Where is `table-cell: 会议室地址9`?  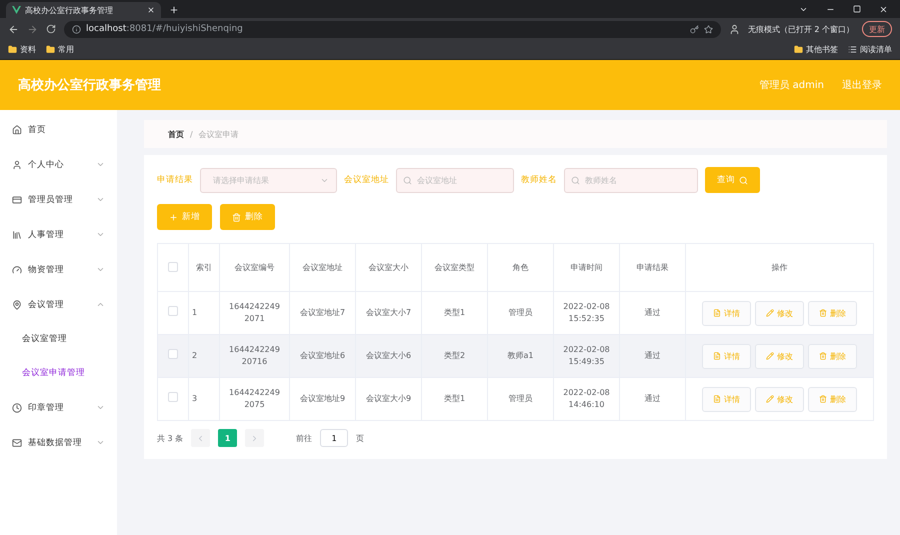 table-cell: 会议室地址9 is located at coordinates (323, 399).